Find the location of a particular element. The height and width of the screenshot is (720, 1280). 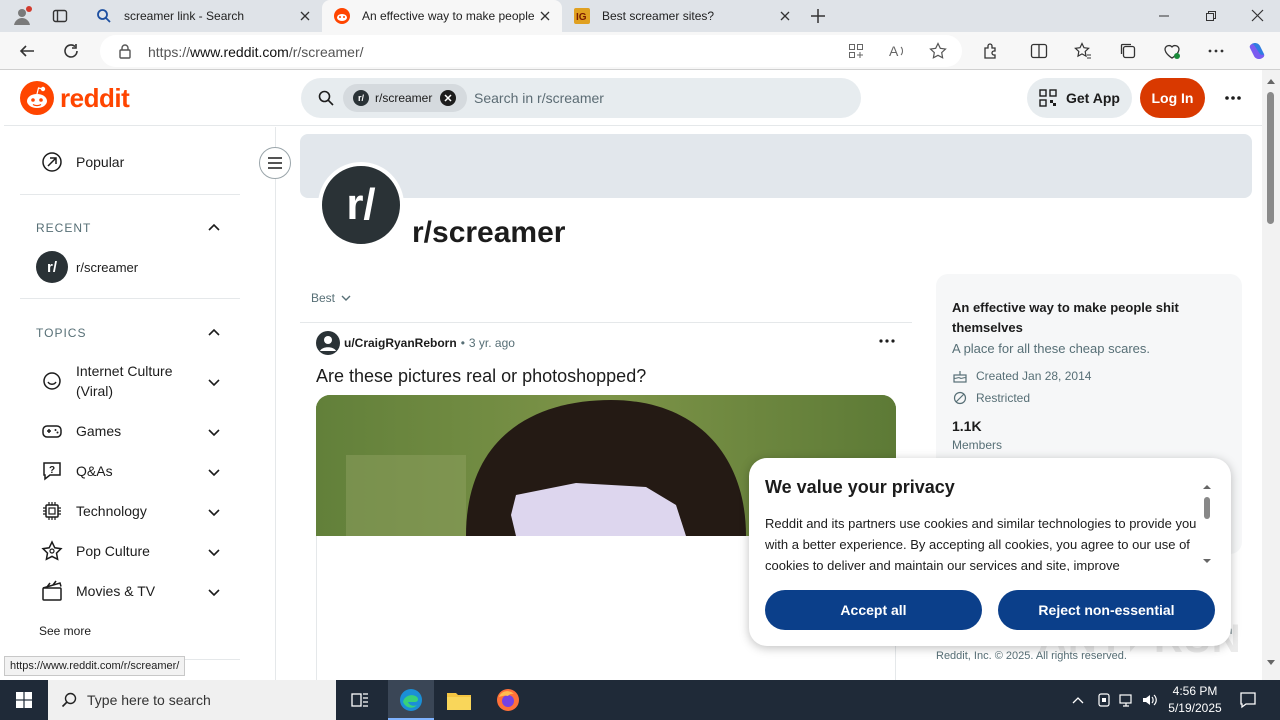

app-available-icon is located at coordinates (856, 51).